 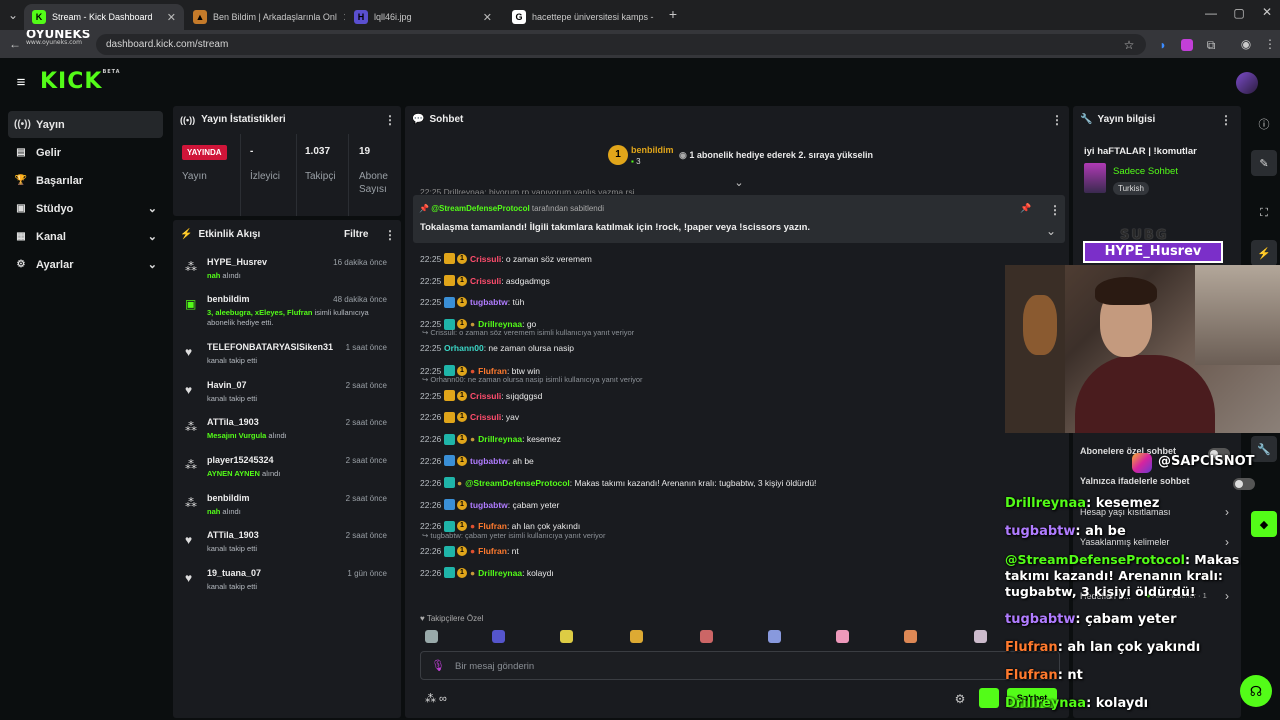 What do you see at coordinates (1247, 83) in the screenshot?
I see `user-avatar` at bounding box center [1247, 83].